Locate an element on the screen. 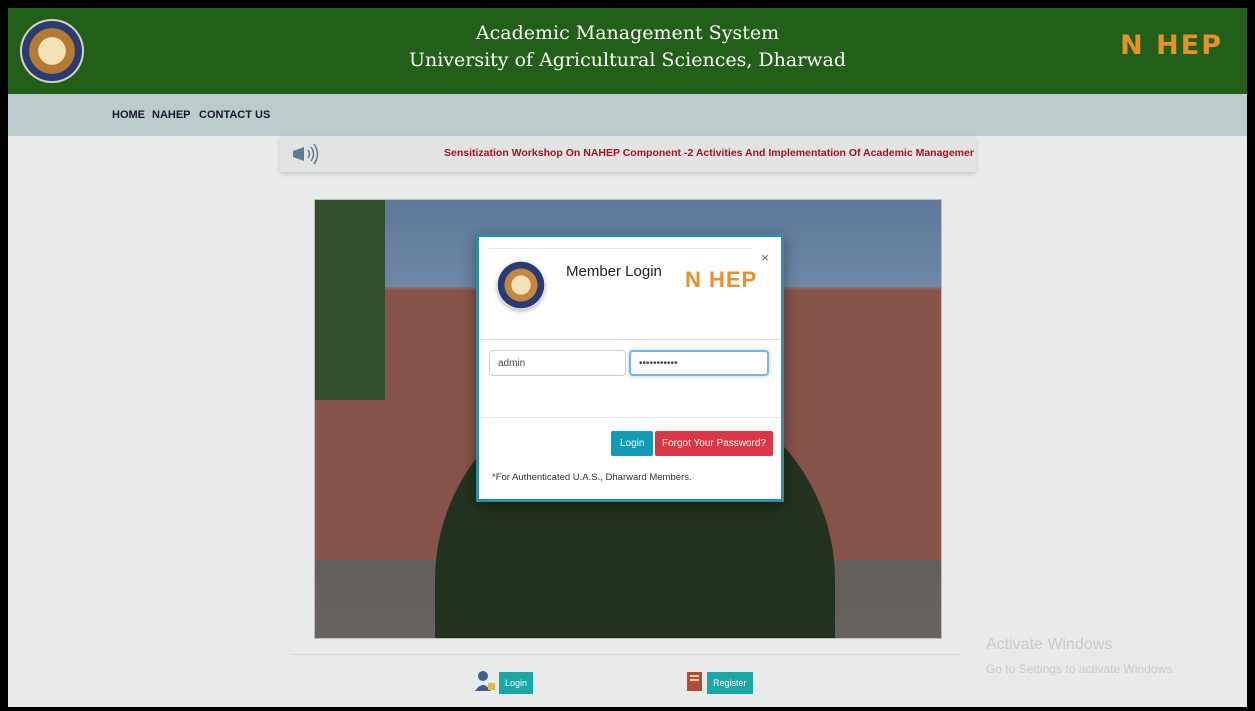 The image size is (1255, 711). register-icon is located at coordinates (694, 681).